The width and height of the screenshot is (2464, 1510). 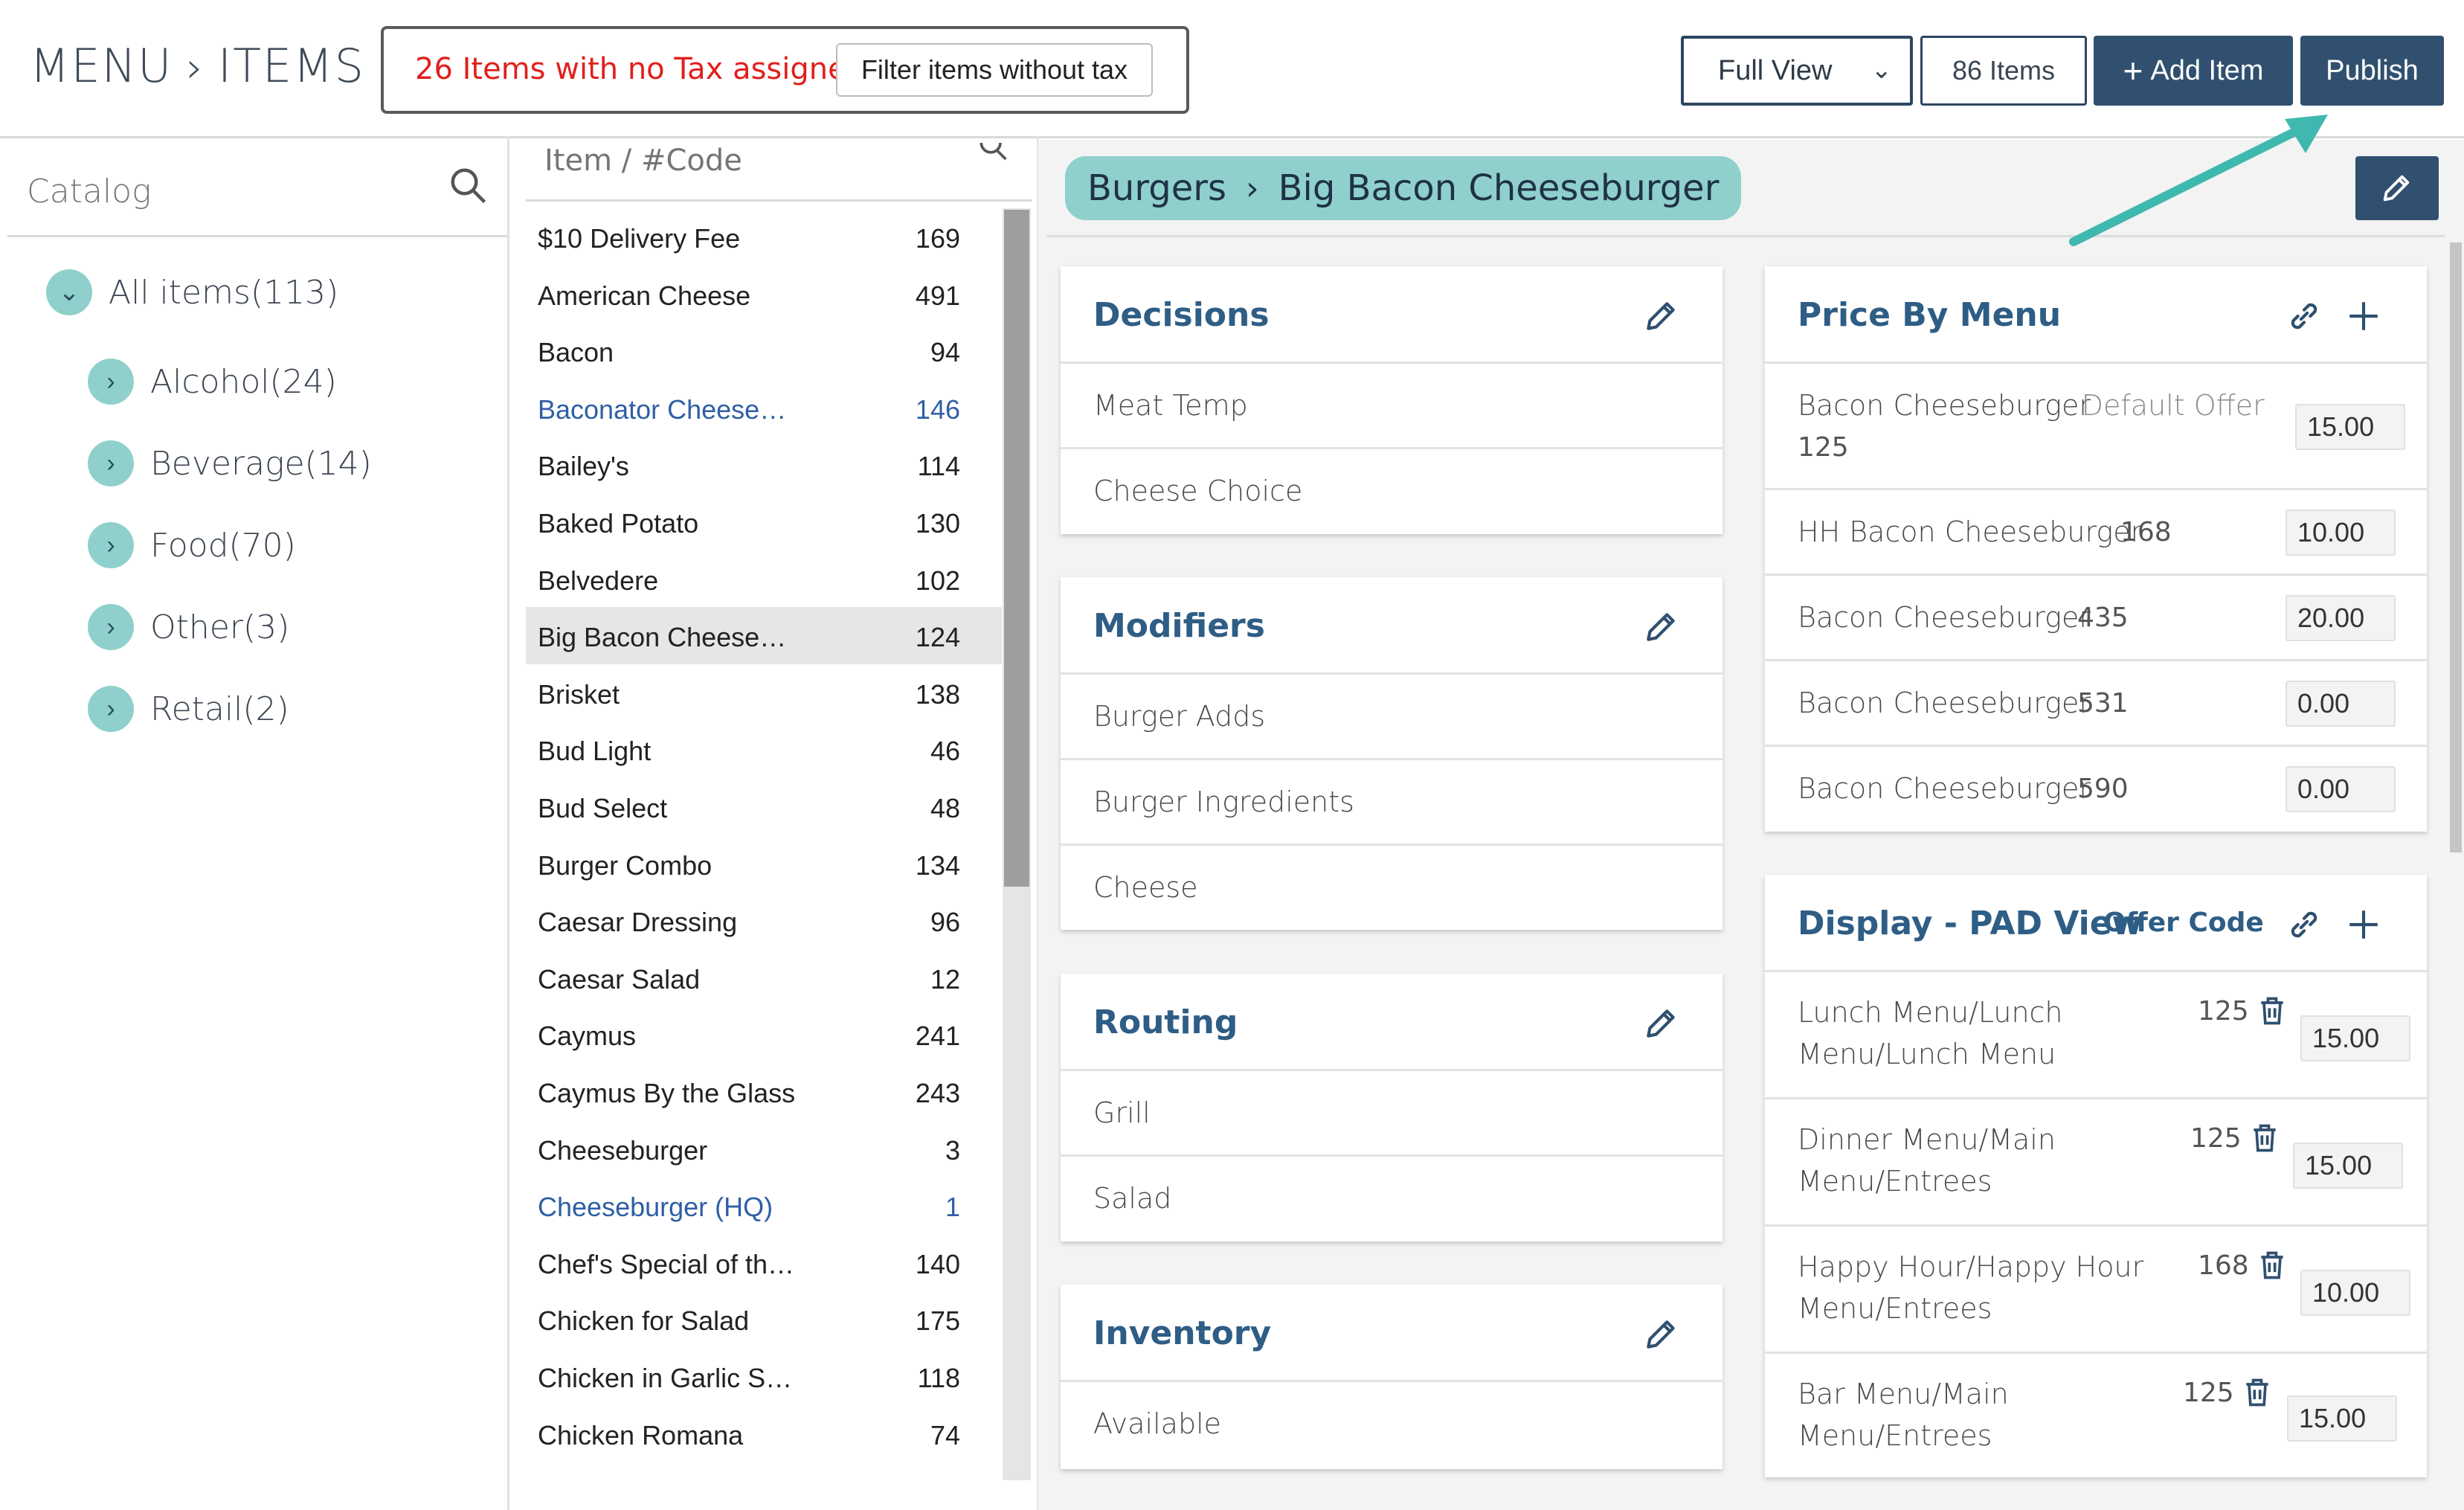 I want to click on item-list-row: Baked Potato 130, so click(x=764, y=521).